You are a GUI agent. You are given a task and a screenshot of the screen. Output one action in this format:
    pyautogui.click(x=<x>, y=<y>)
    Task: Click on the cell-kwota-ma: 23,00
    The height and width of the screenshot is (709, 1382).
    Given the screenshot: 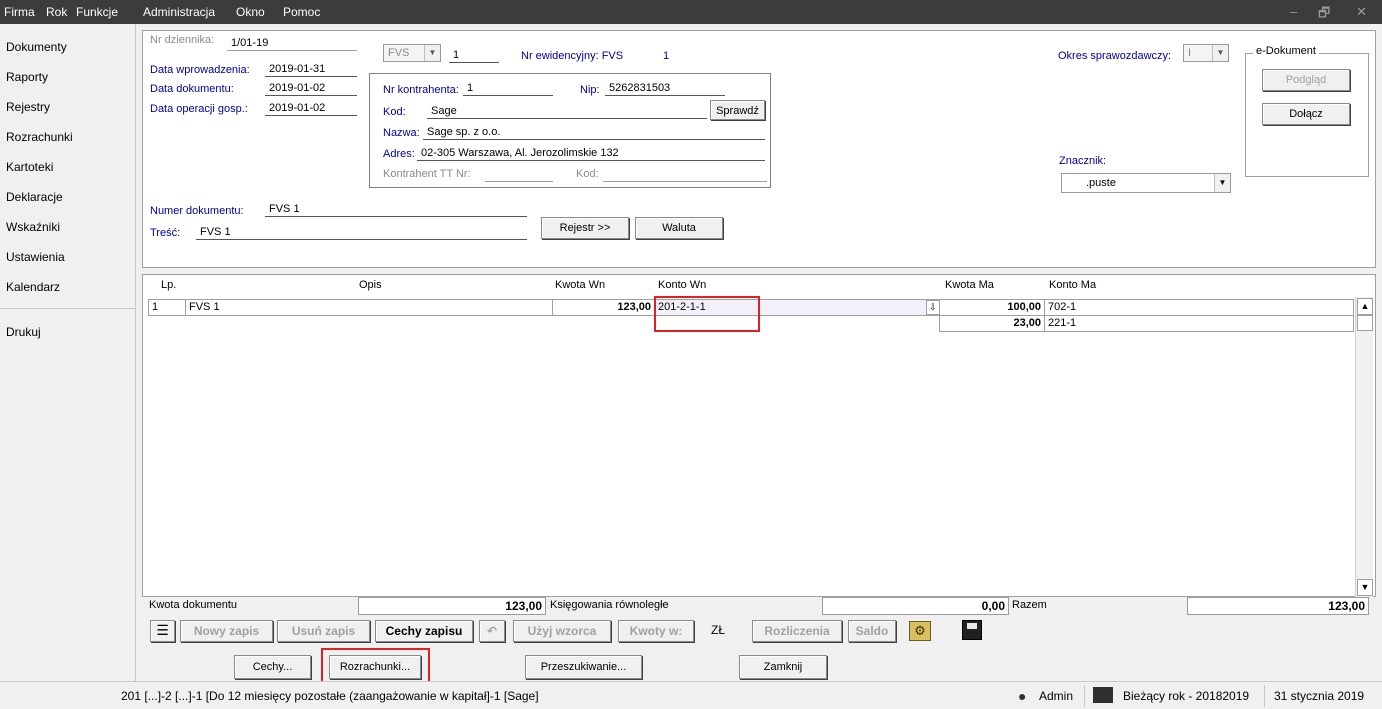 What is the action you would take?
    pyautogui.click(x=992, y=323)
    